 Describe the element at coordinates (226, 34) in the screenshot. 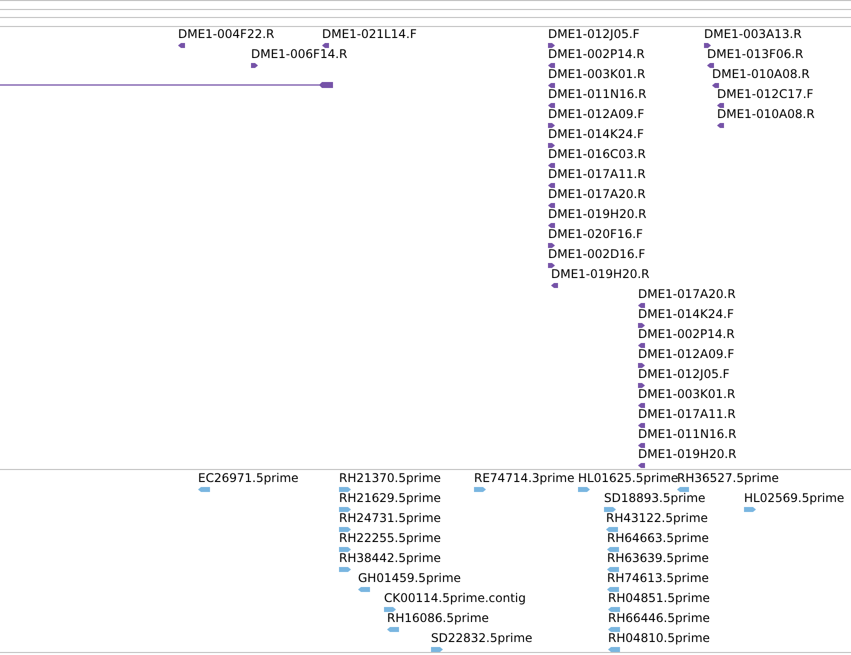

I see `feature-label: DME1-004F22.R` at that location.